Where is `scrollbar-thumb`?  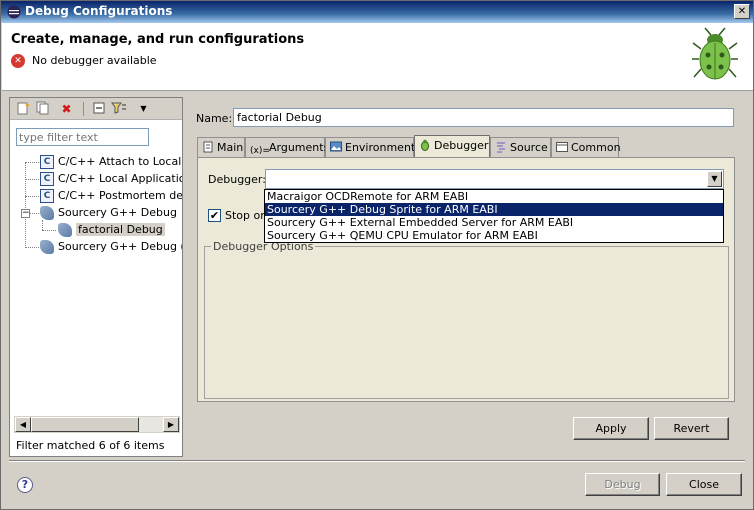
scrollbar-thumb is located at coordinates (85, 424).